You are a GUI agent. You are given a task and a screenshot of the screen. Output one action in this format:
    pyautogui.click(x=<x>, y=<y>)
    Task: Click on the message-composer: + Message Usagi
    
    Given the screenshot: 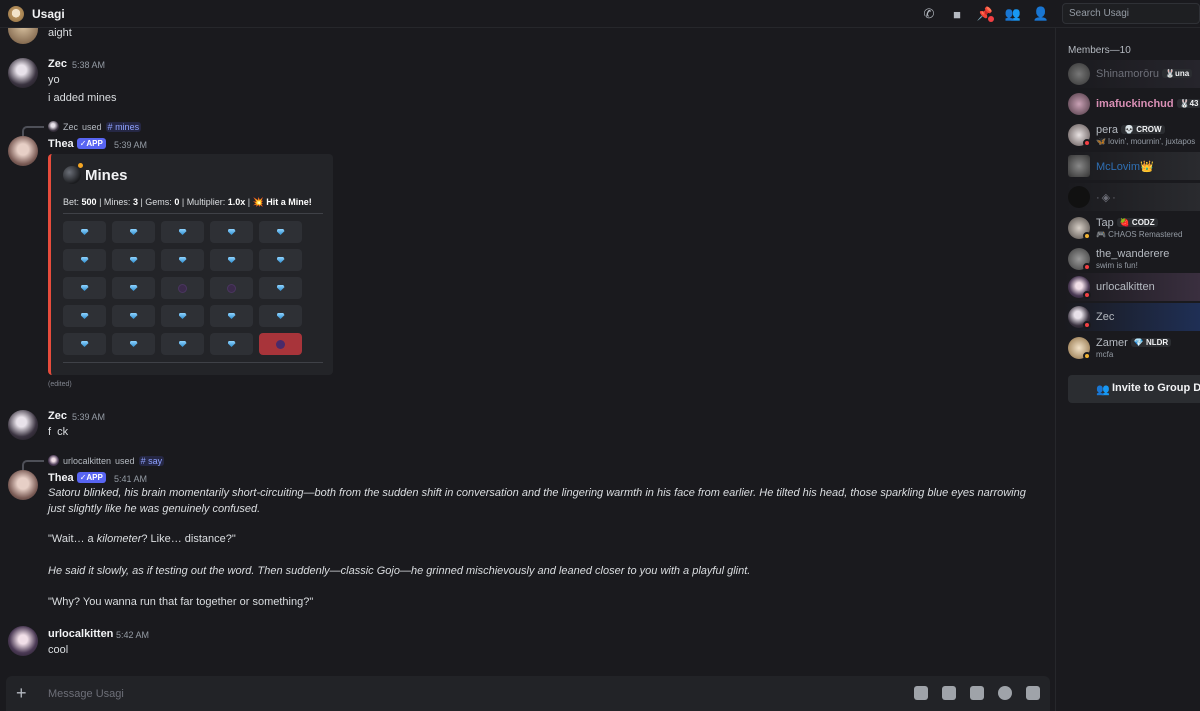 What is the action you would take?
    pyautogui.click(x=528, y=693)
    